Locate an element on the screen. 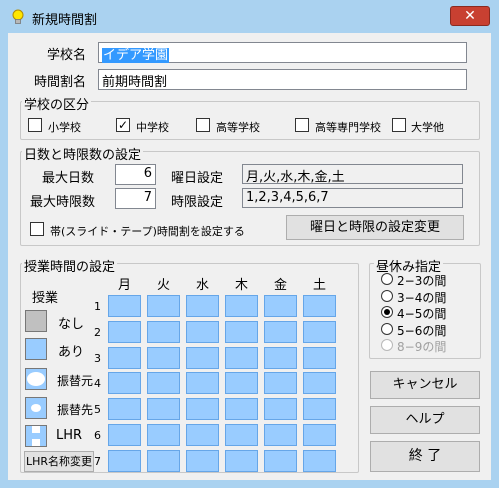 The height and width of the screenshot is (488, 499). period-number: 4 is located at coordinates (97, 384).